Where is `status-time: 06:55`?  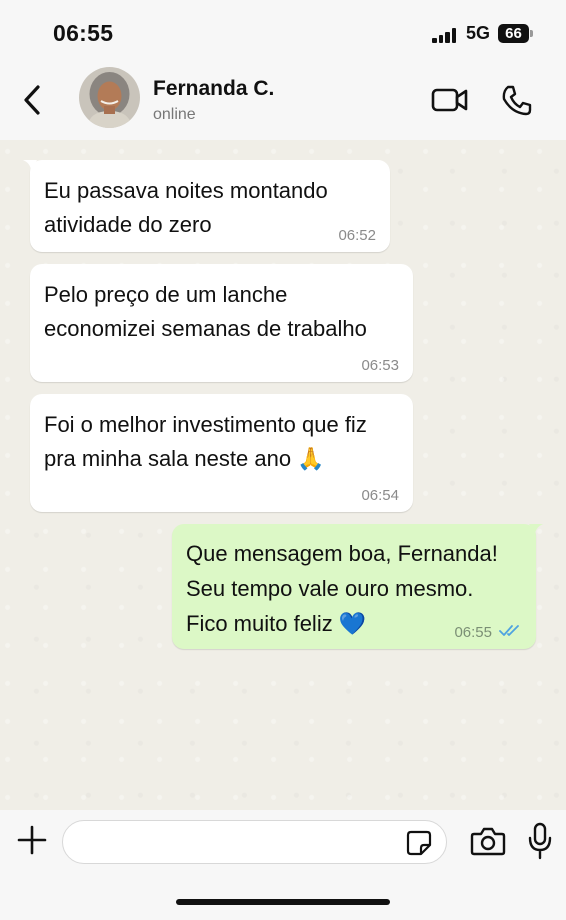 status-time: 06:55 is located at coordinates (83, 33).